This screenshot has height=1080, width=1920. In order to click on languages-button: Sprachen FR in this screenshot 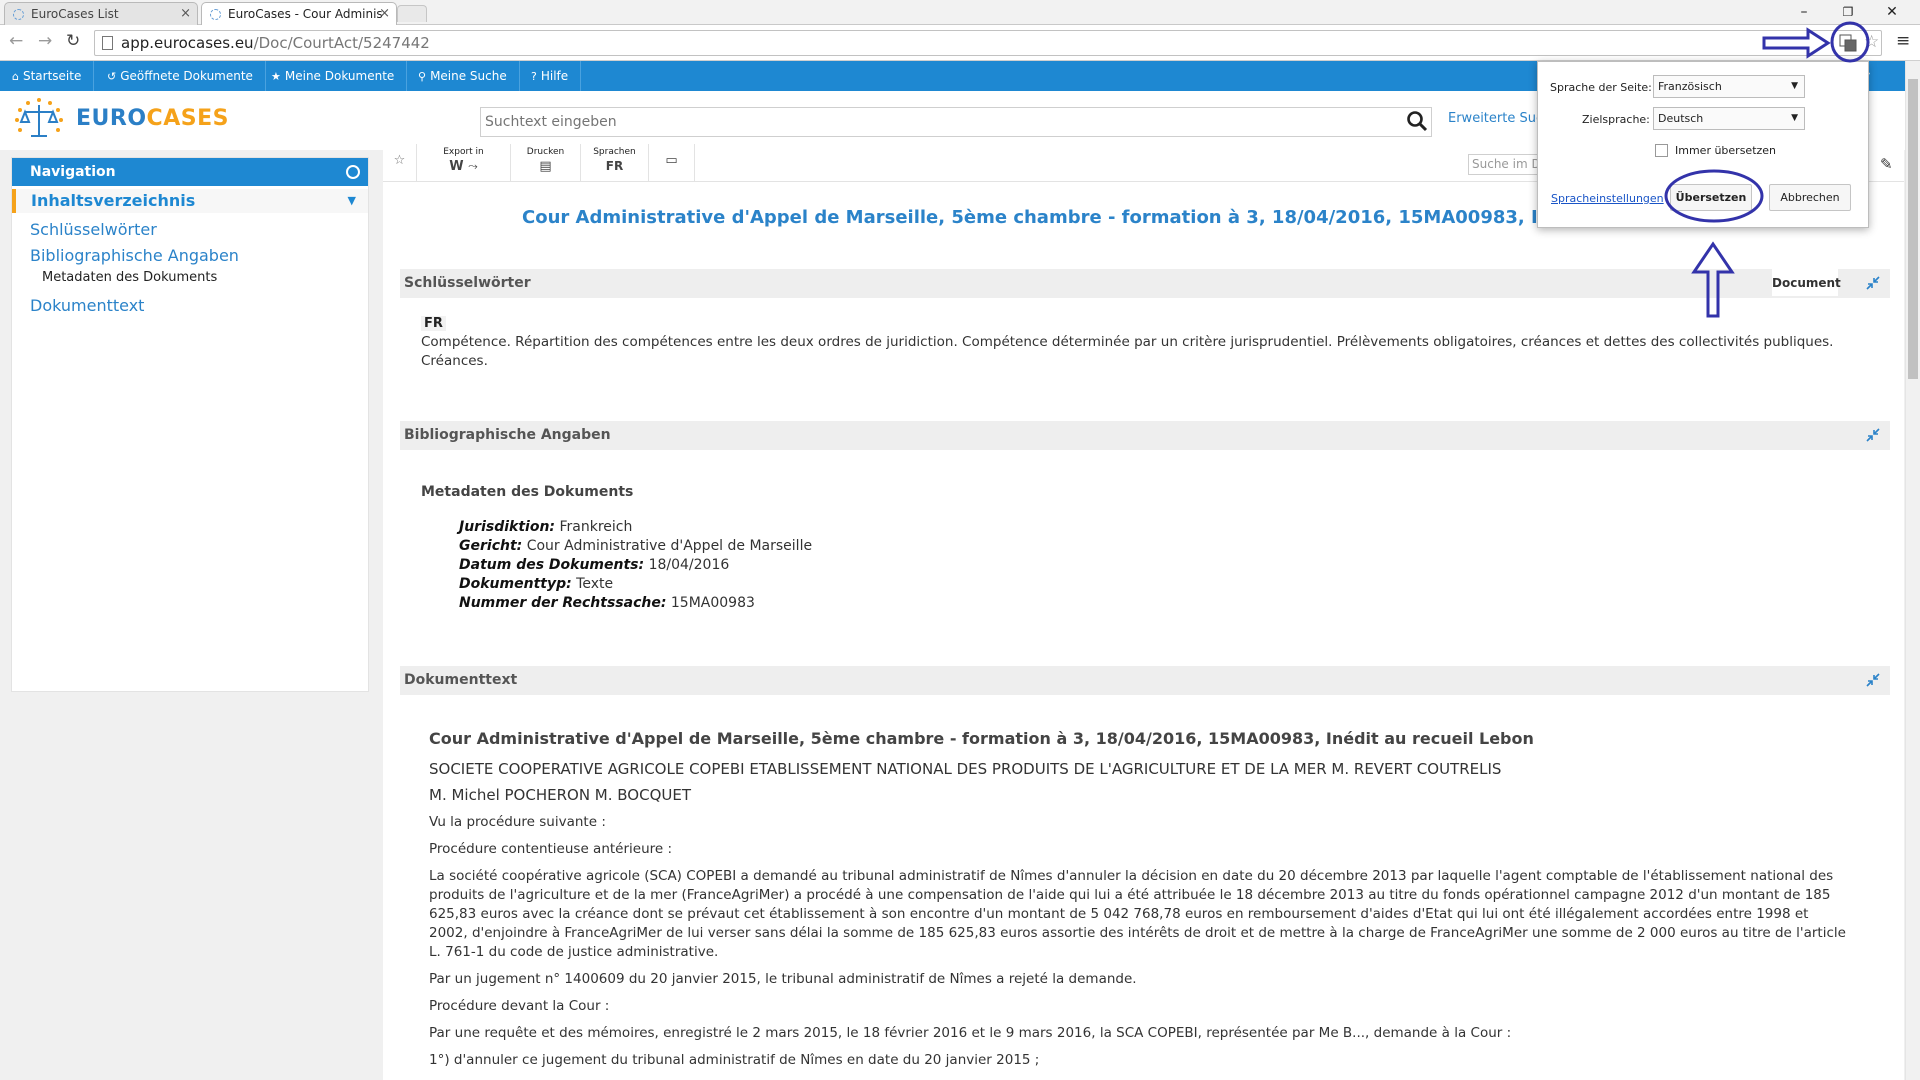, I will do `click(615, 163)`.